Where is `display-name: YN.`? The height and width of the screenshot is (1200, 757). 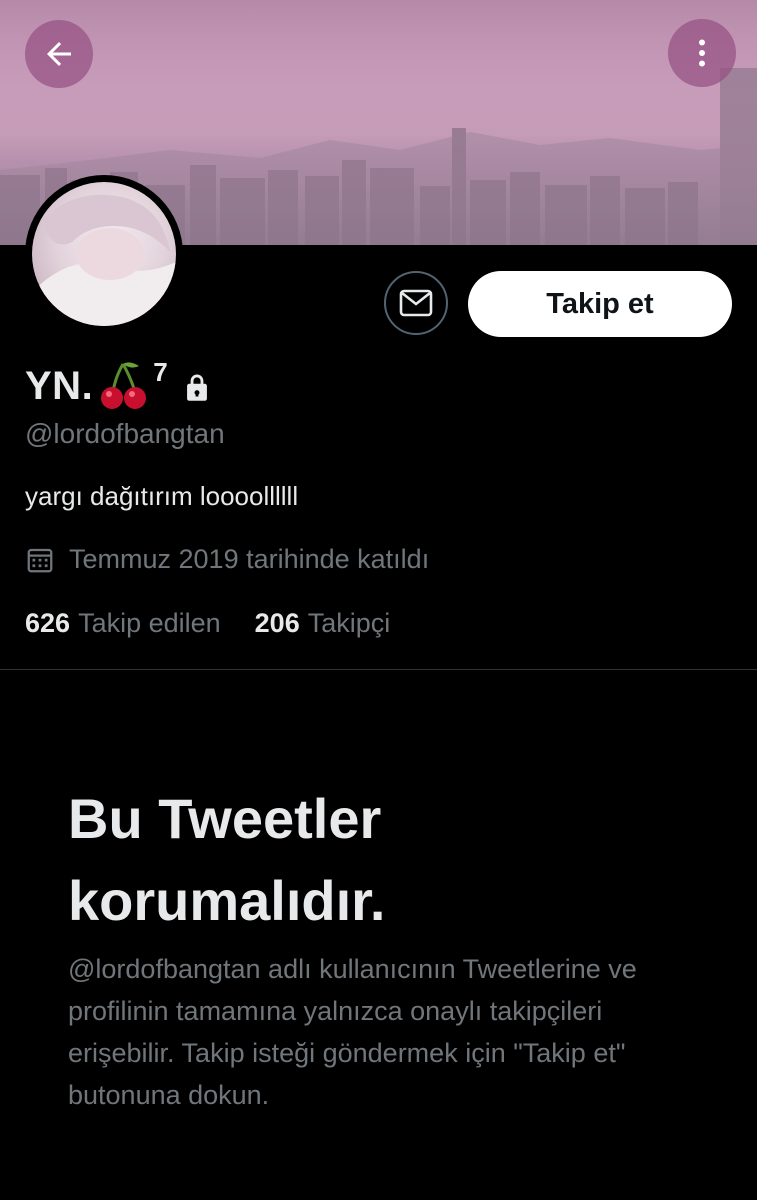
display-name: YN. is located at coordinates (59, 385).